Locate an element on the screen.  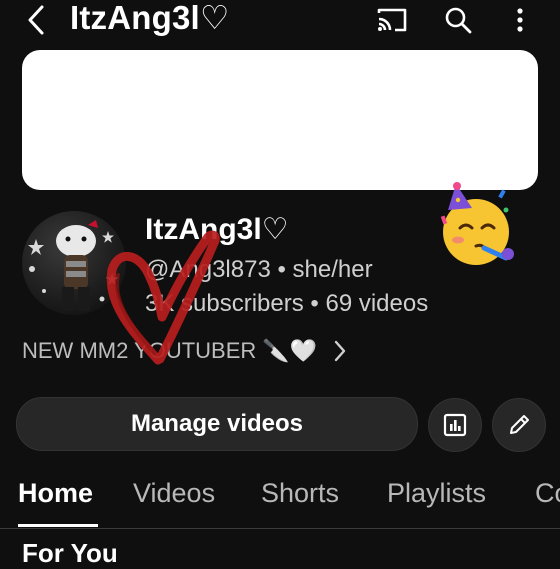
search-button is located at coordinates (458, 20).